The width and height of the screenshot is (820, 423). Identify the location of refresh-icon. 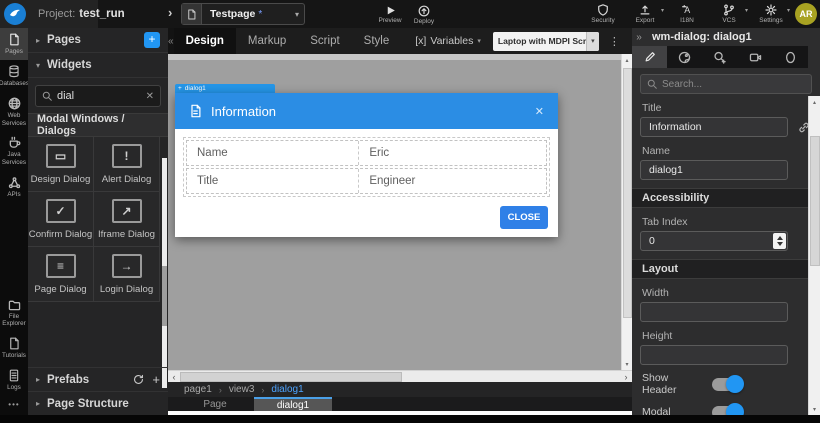
(138, 379).